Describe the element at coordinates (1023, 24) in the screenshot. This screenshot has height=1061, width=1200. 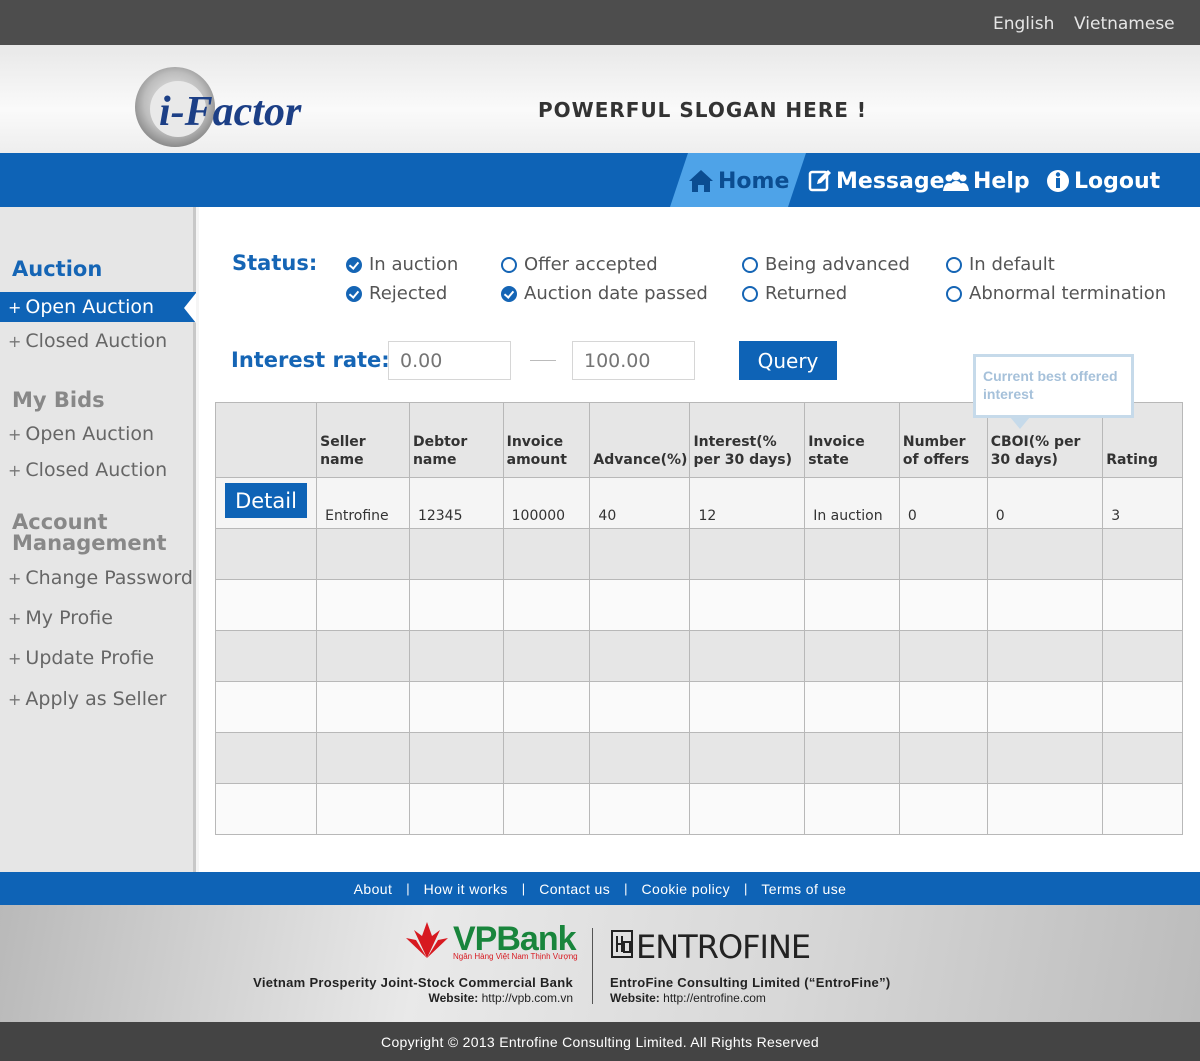
I see `language-english-link: English` at that location.